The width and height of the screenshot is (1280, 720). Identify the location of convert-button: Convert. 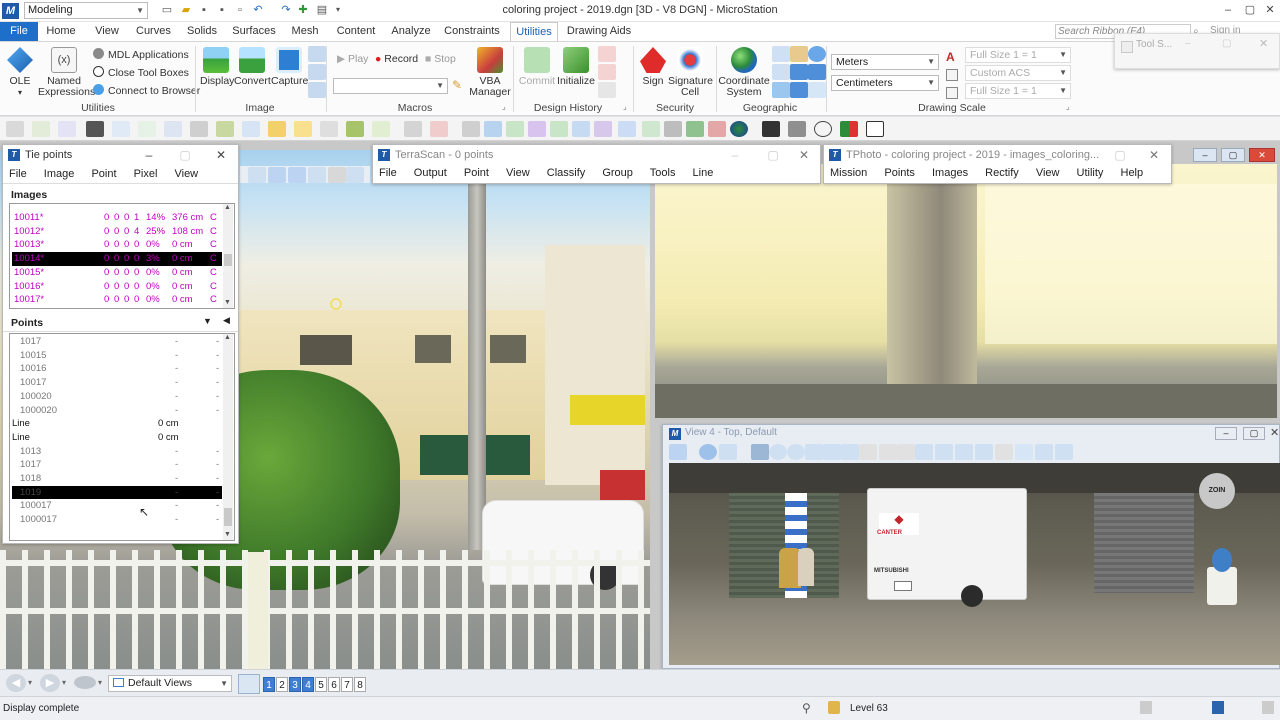
(252, 67).